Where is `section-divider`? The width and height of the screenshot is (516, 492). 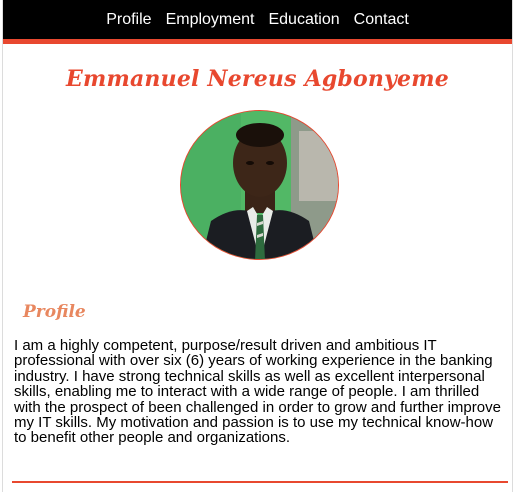 section-divider is located at coordinates (260, 482).